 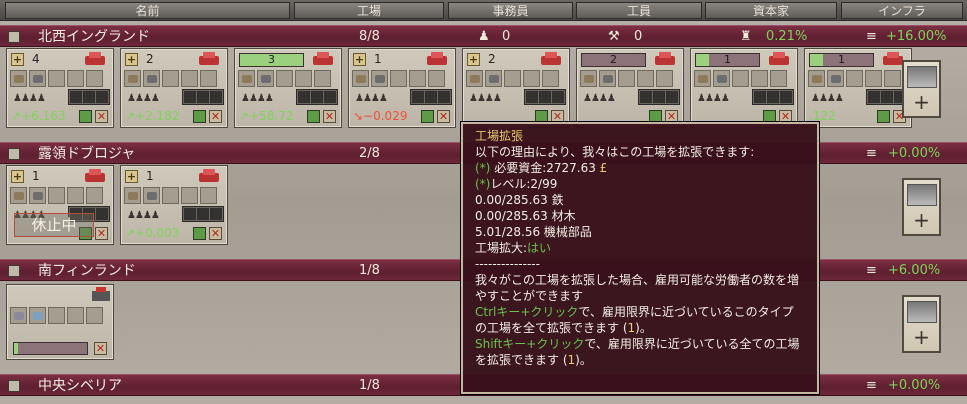 What do you see at coordinates (858, 88) in the screenshot?
I see `factory-card: 1 ♟♟♟♟ .122 ✕` at bounding box center [858, 88].